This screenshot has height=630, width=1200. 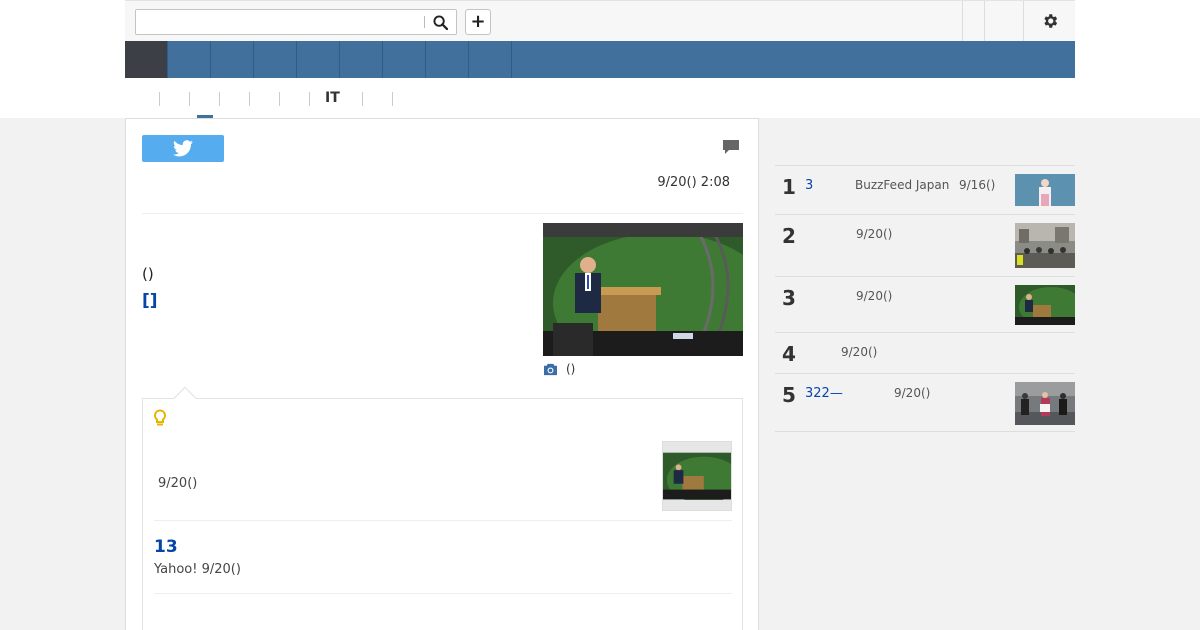 I want to click on ranking-item-title: 322—, so click(x=824, y=393).